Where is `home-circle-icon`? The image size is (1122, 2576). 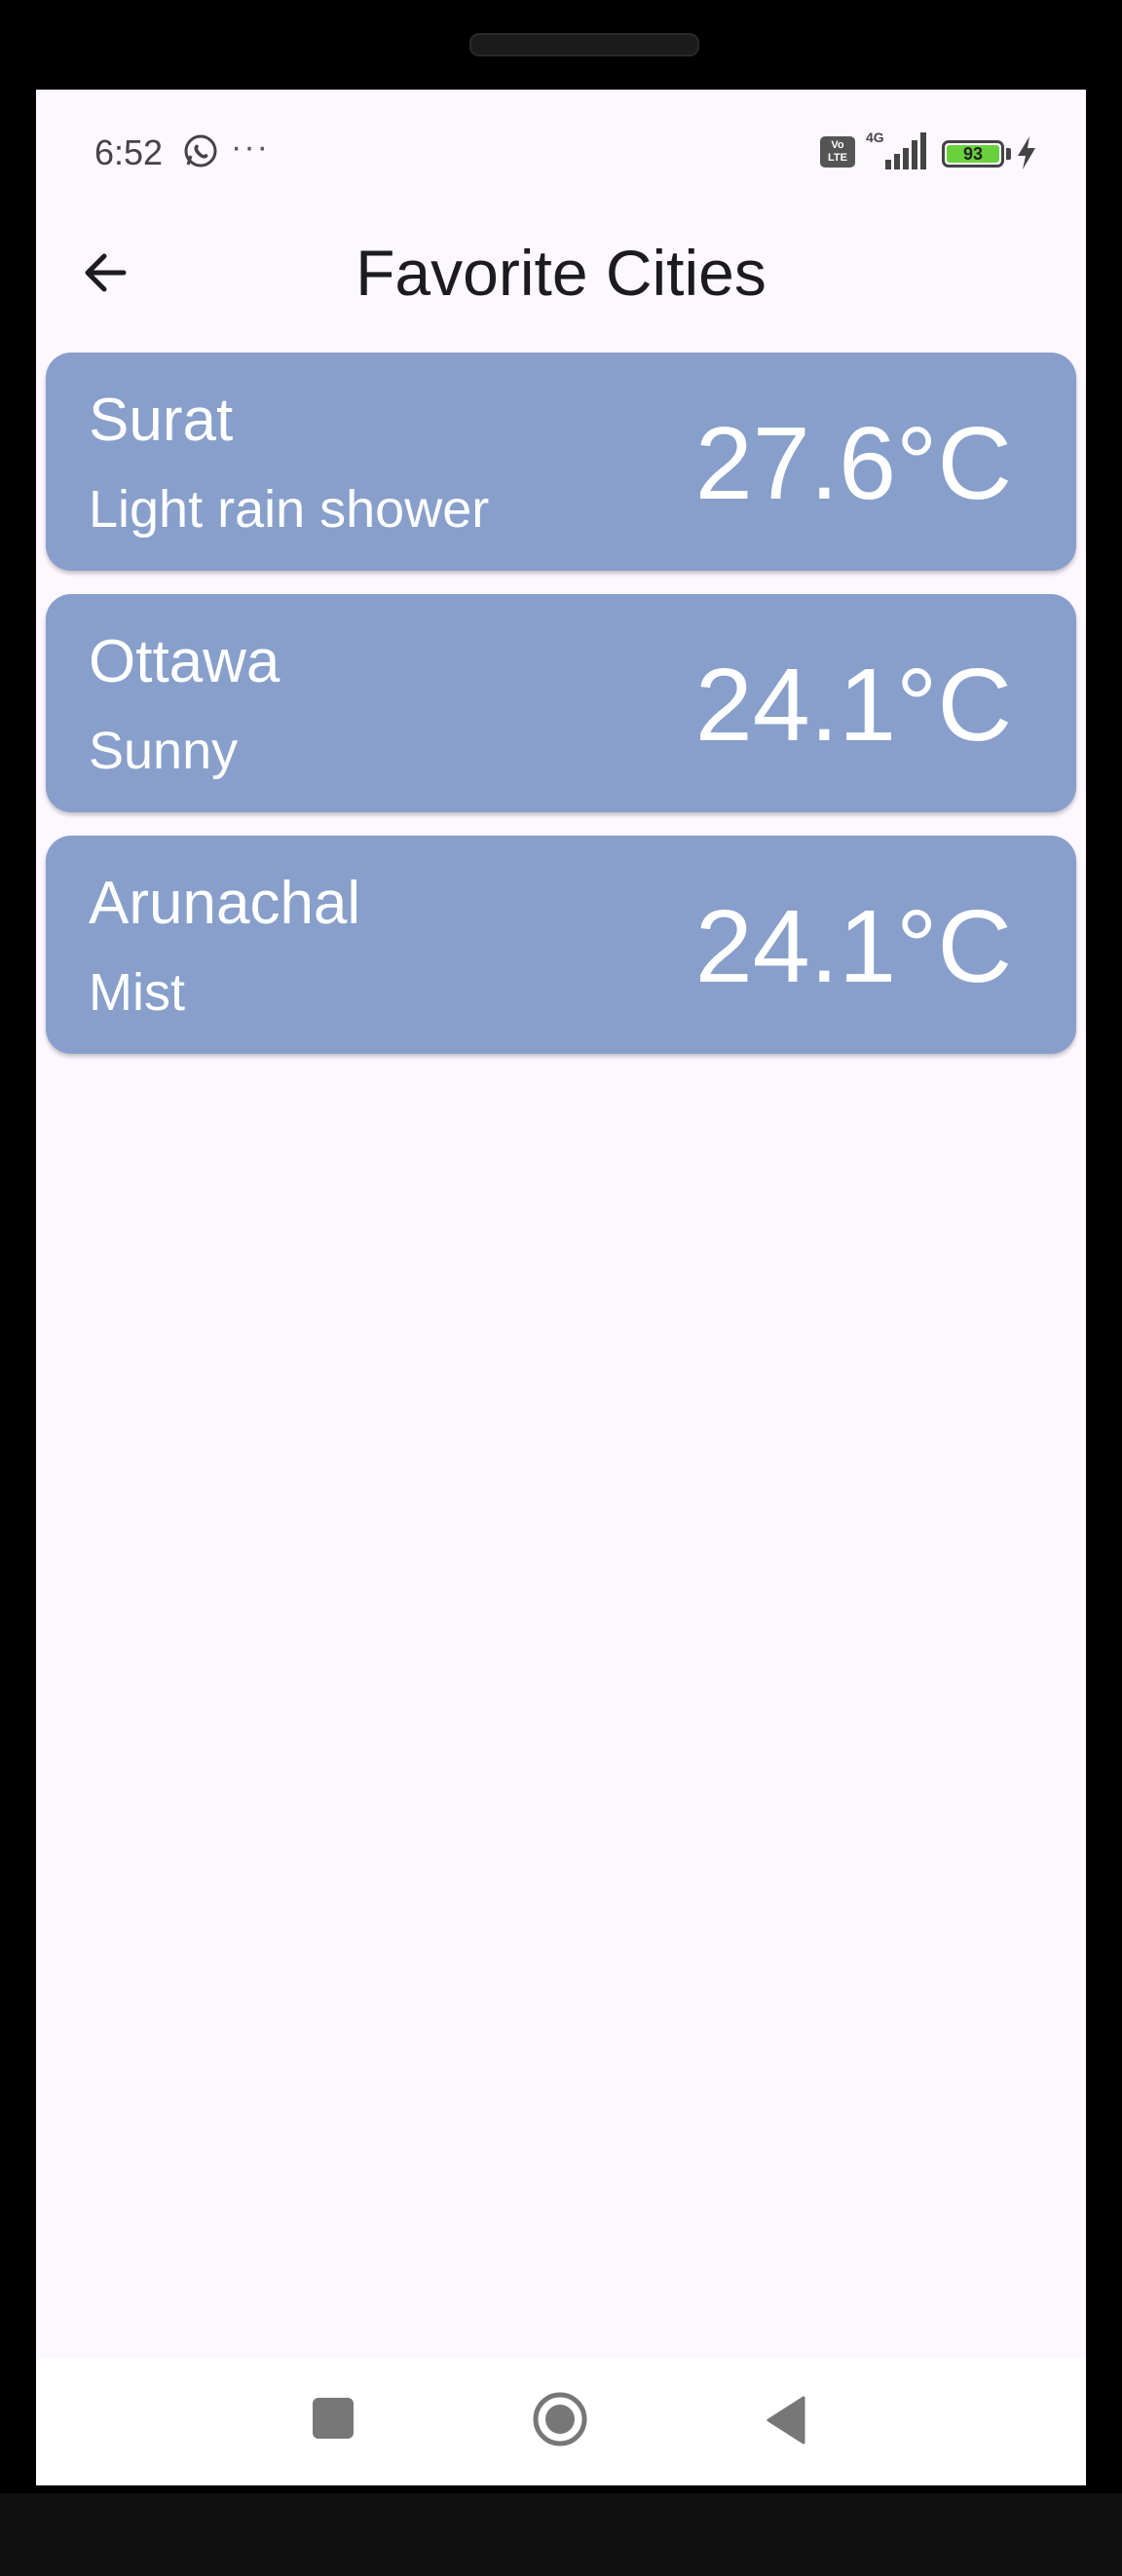
home-circle-icon is located at coordinates (560, 2419).